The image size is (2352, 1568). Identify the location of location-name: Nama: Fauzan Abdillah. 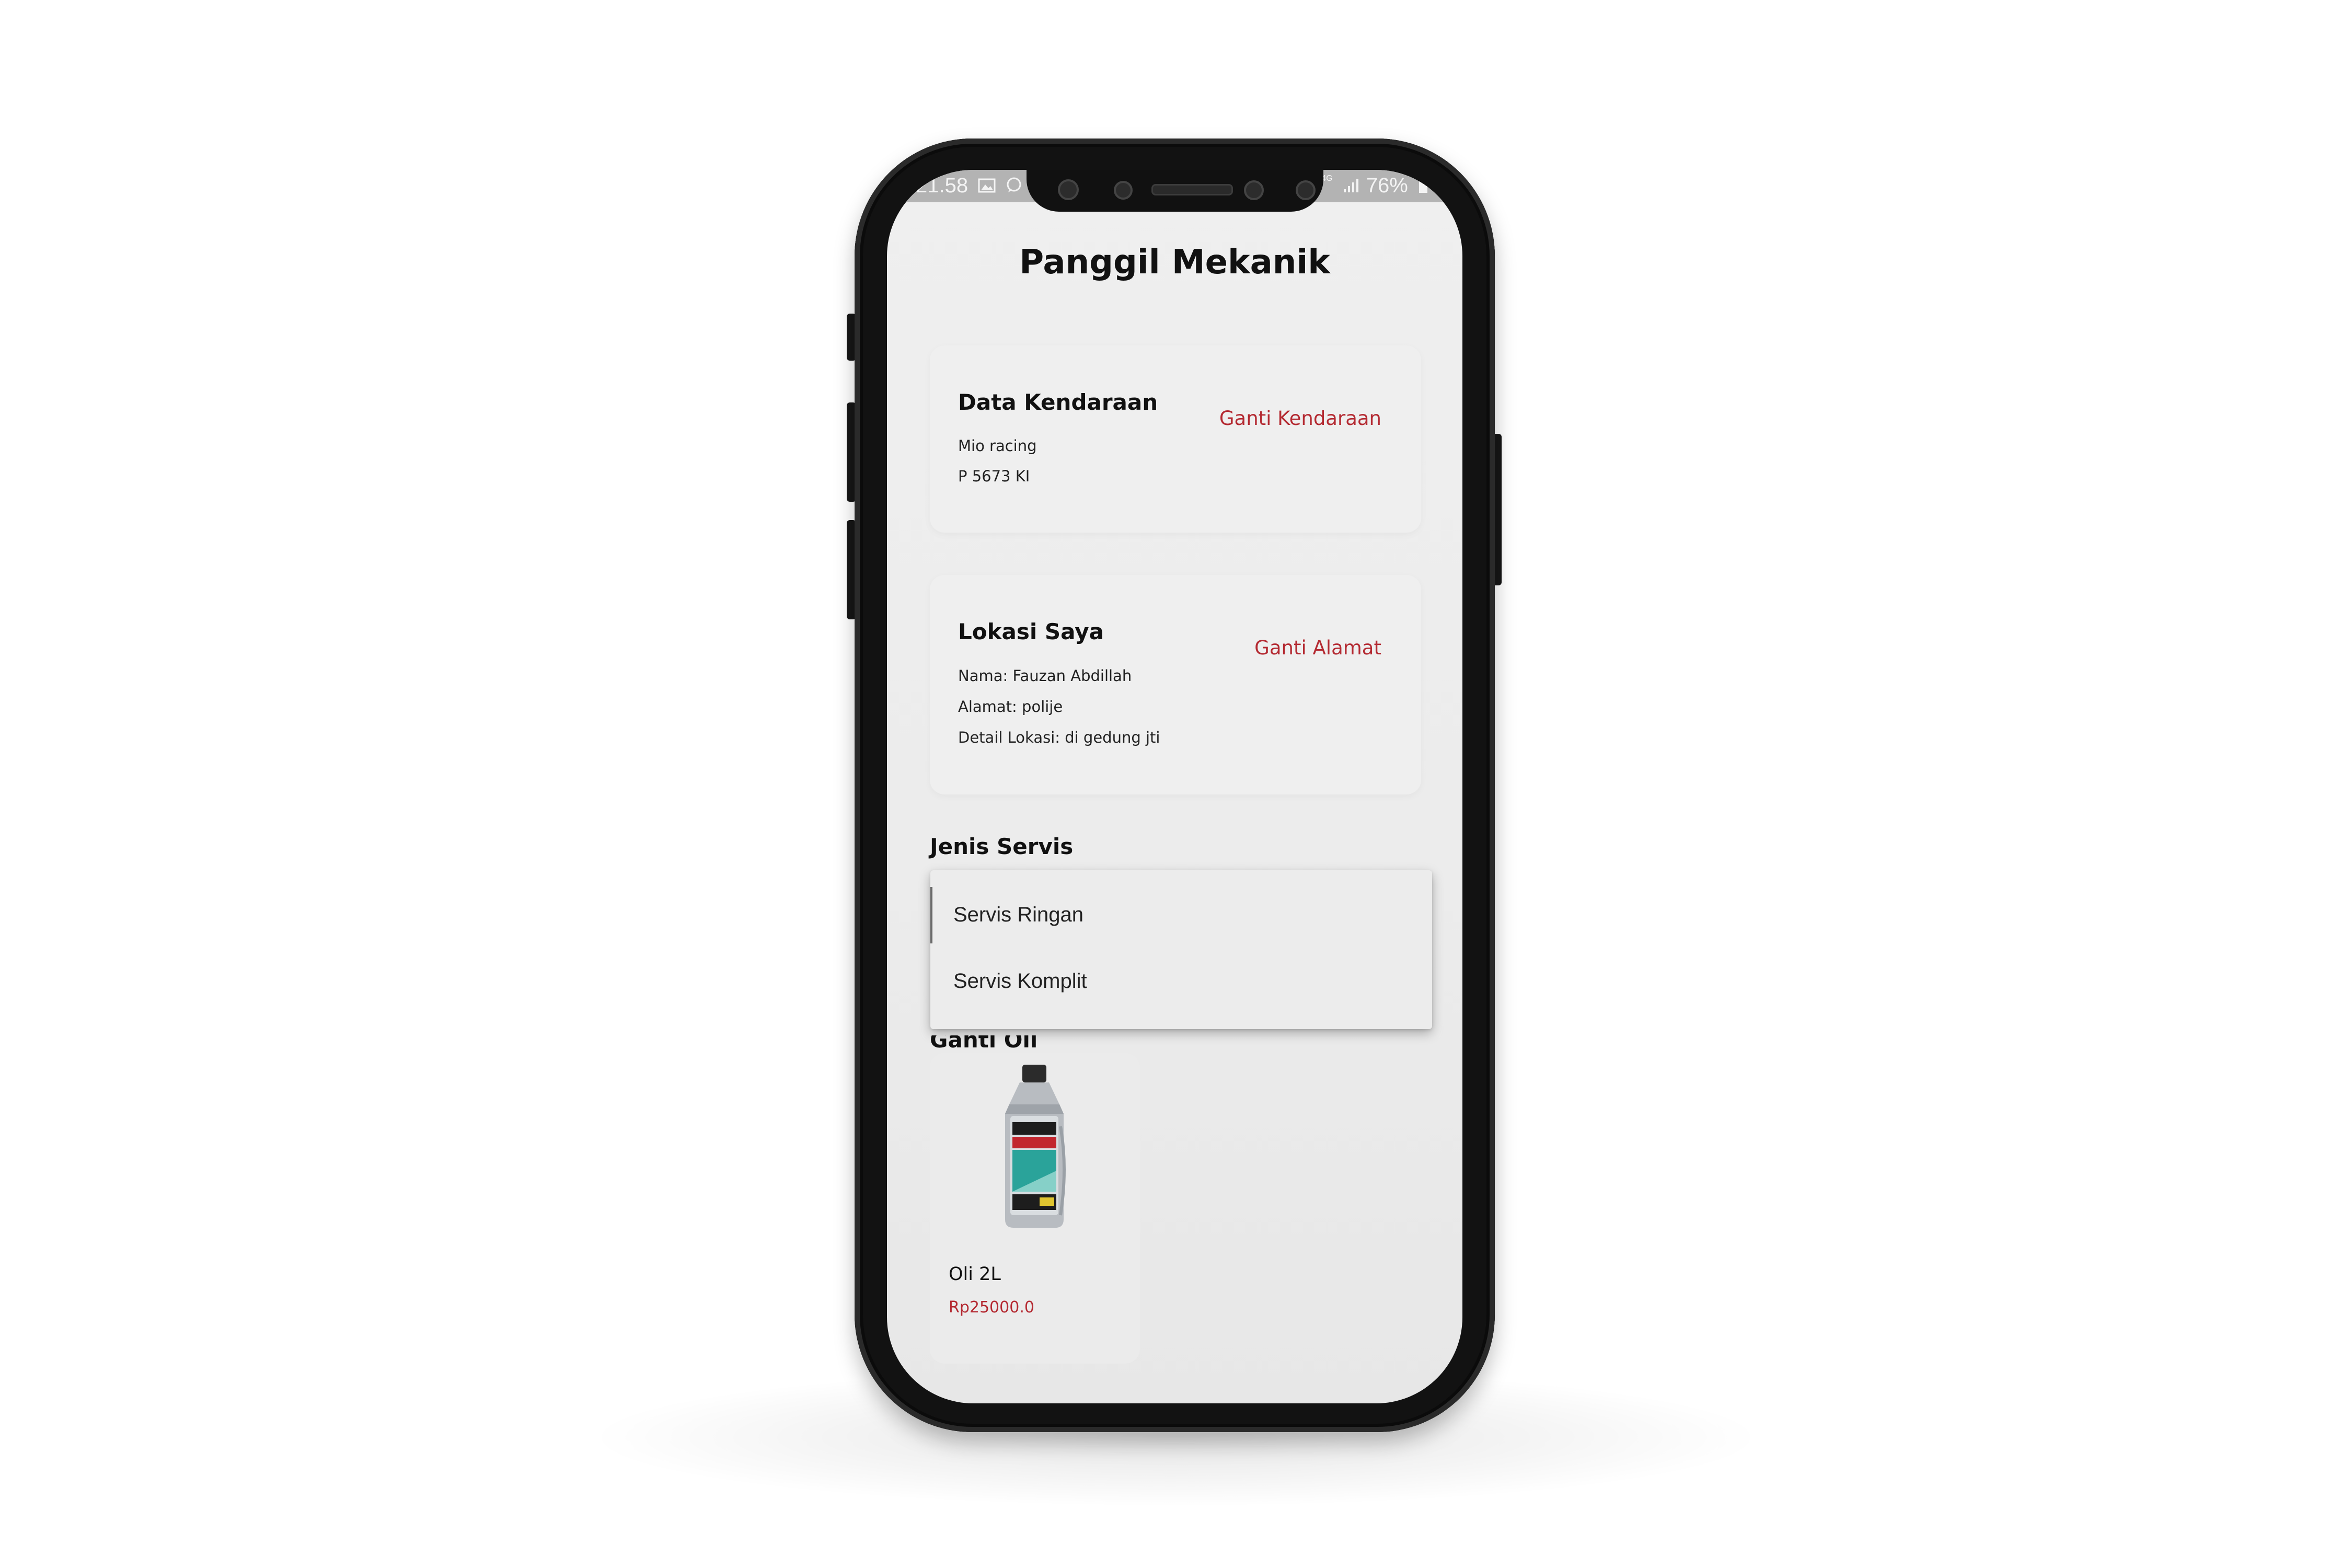
(1045, 676).